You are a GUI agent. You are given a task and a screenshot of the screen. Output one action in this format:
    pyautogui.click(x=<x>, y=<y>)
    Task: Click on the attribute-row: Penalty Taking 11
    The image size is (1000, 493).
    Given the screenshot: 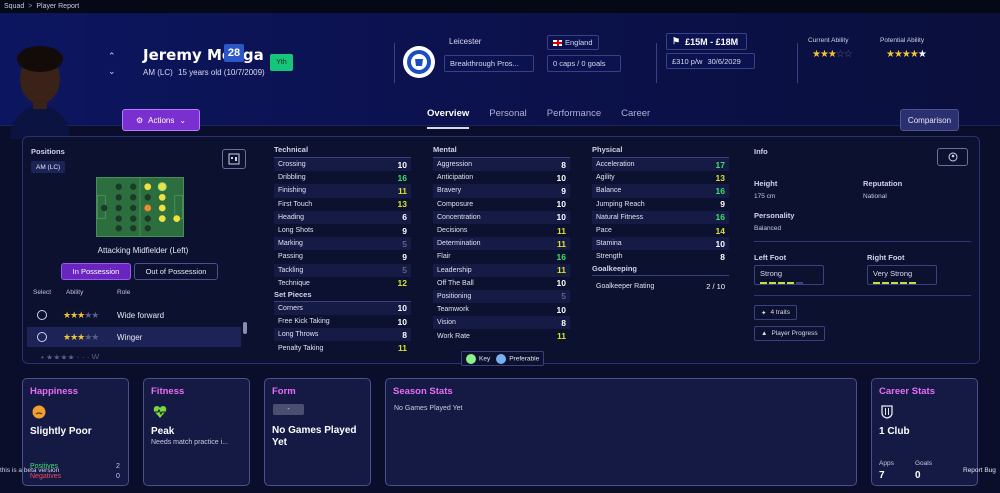 What is the action you would take?
    pyautogui.click(x=342, y=347)
    